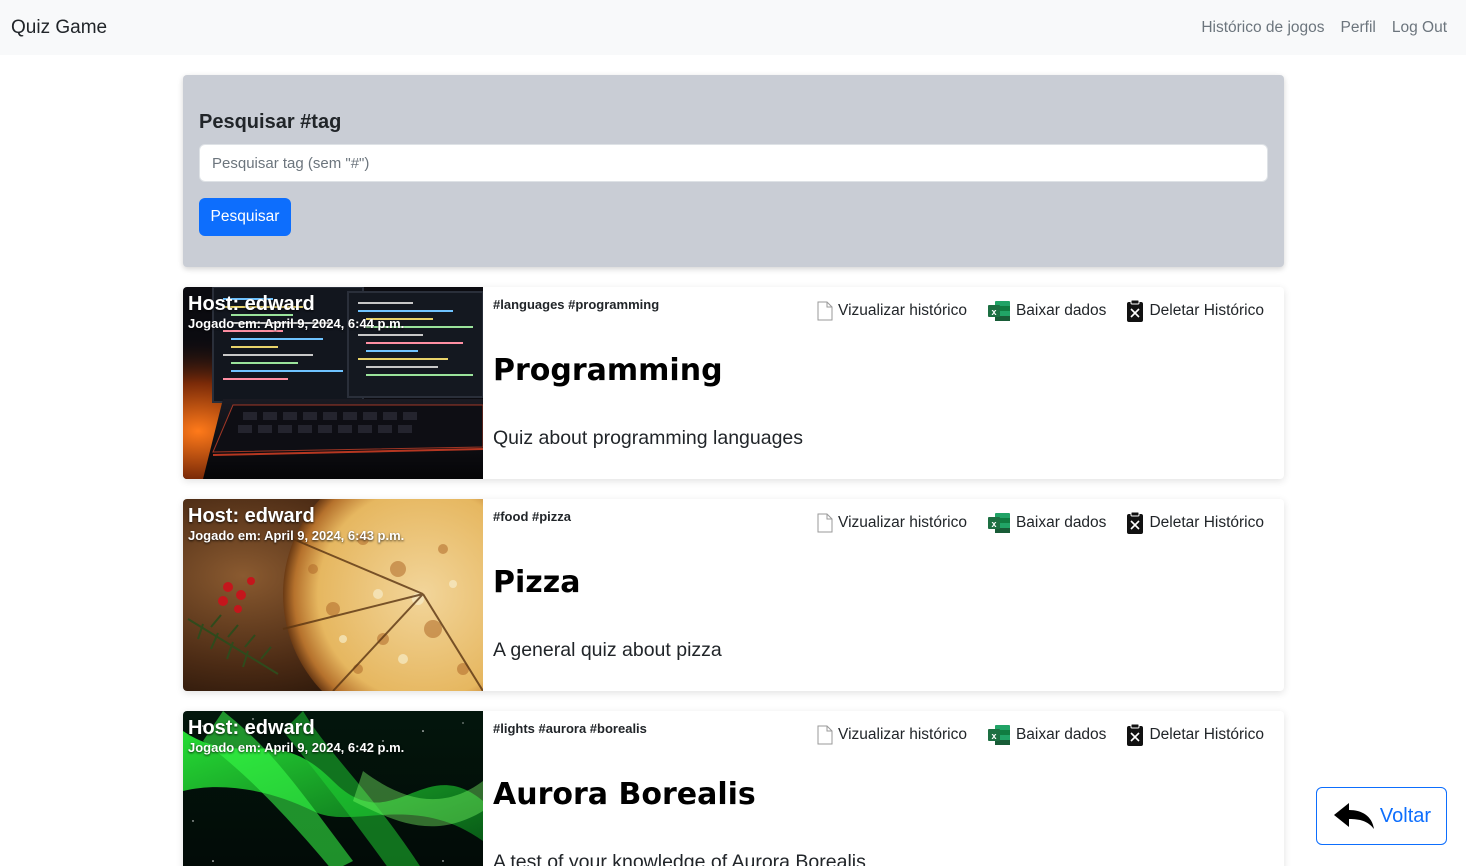 This screenshot has height=866, width=1466. Describe the element at coordinates (296, 323) in the screenshot. I see `played-date: Jogado em: April 9, 2024, 6:44 p.m.` at that location.